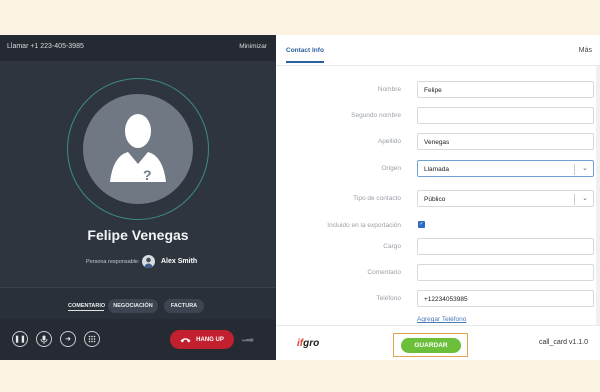 Image resolution: width=600 pixels, height=392 pixels. I want to click on field-label: Comentario, so click(384, 272).